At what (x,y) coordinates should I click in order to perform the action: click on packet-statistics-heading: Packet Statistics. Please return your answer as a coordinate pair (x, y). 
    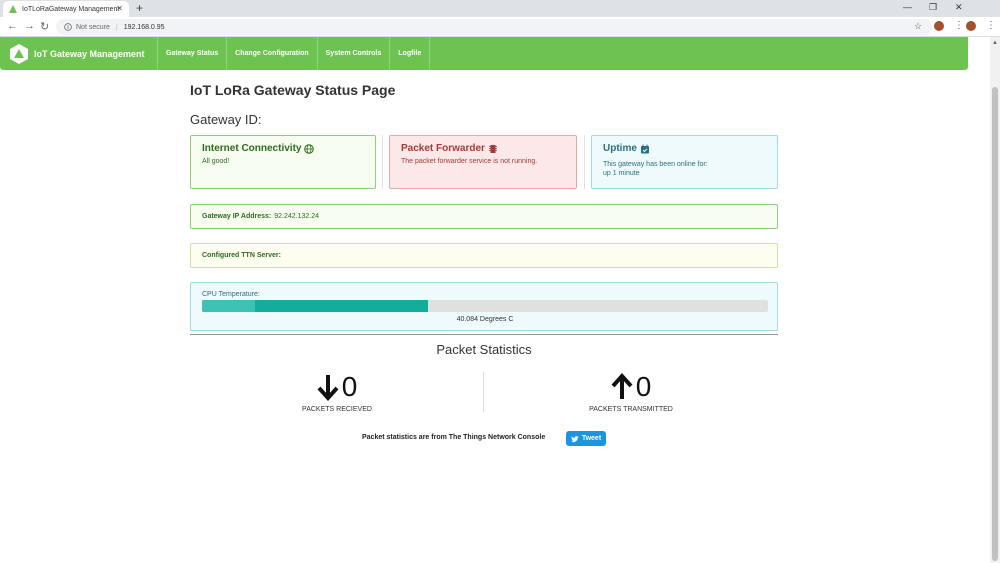
    Looking at the image, I should click on (484, 349).